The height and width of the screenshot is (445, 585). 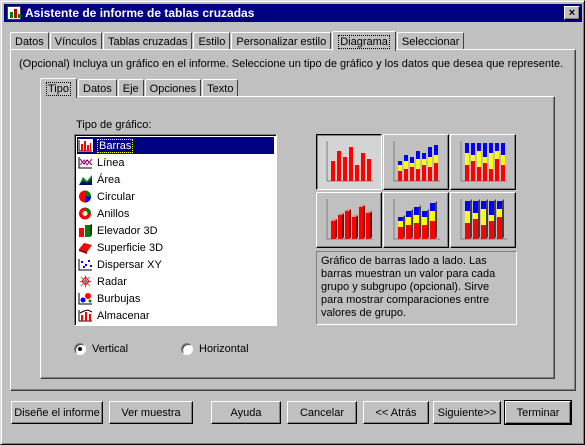 What do you see at coordinates (430, 41) in the screenshot?
I see `tab-seleccionar: Seleccionar` at bounding box center [430, 41].